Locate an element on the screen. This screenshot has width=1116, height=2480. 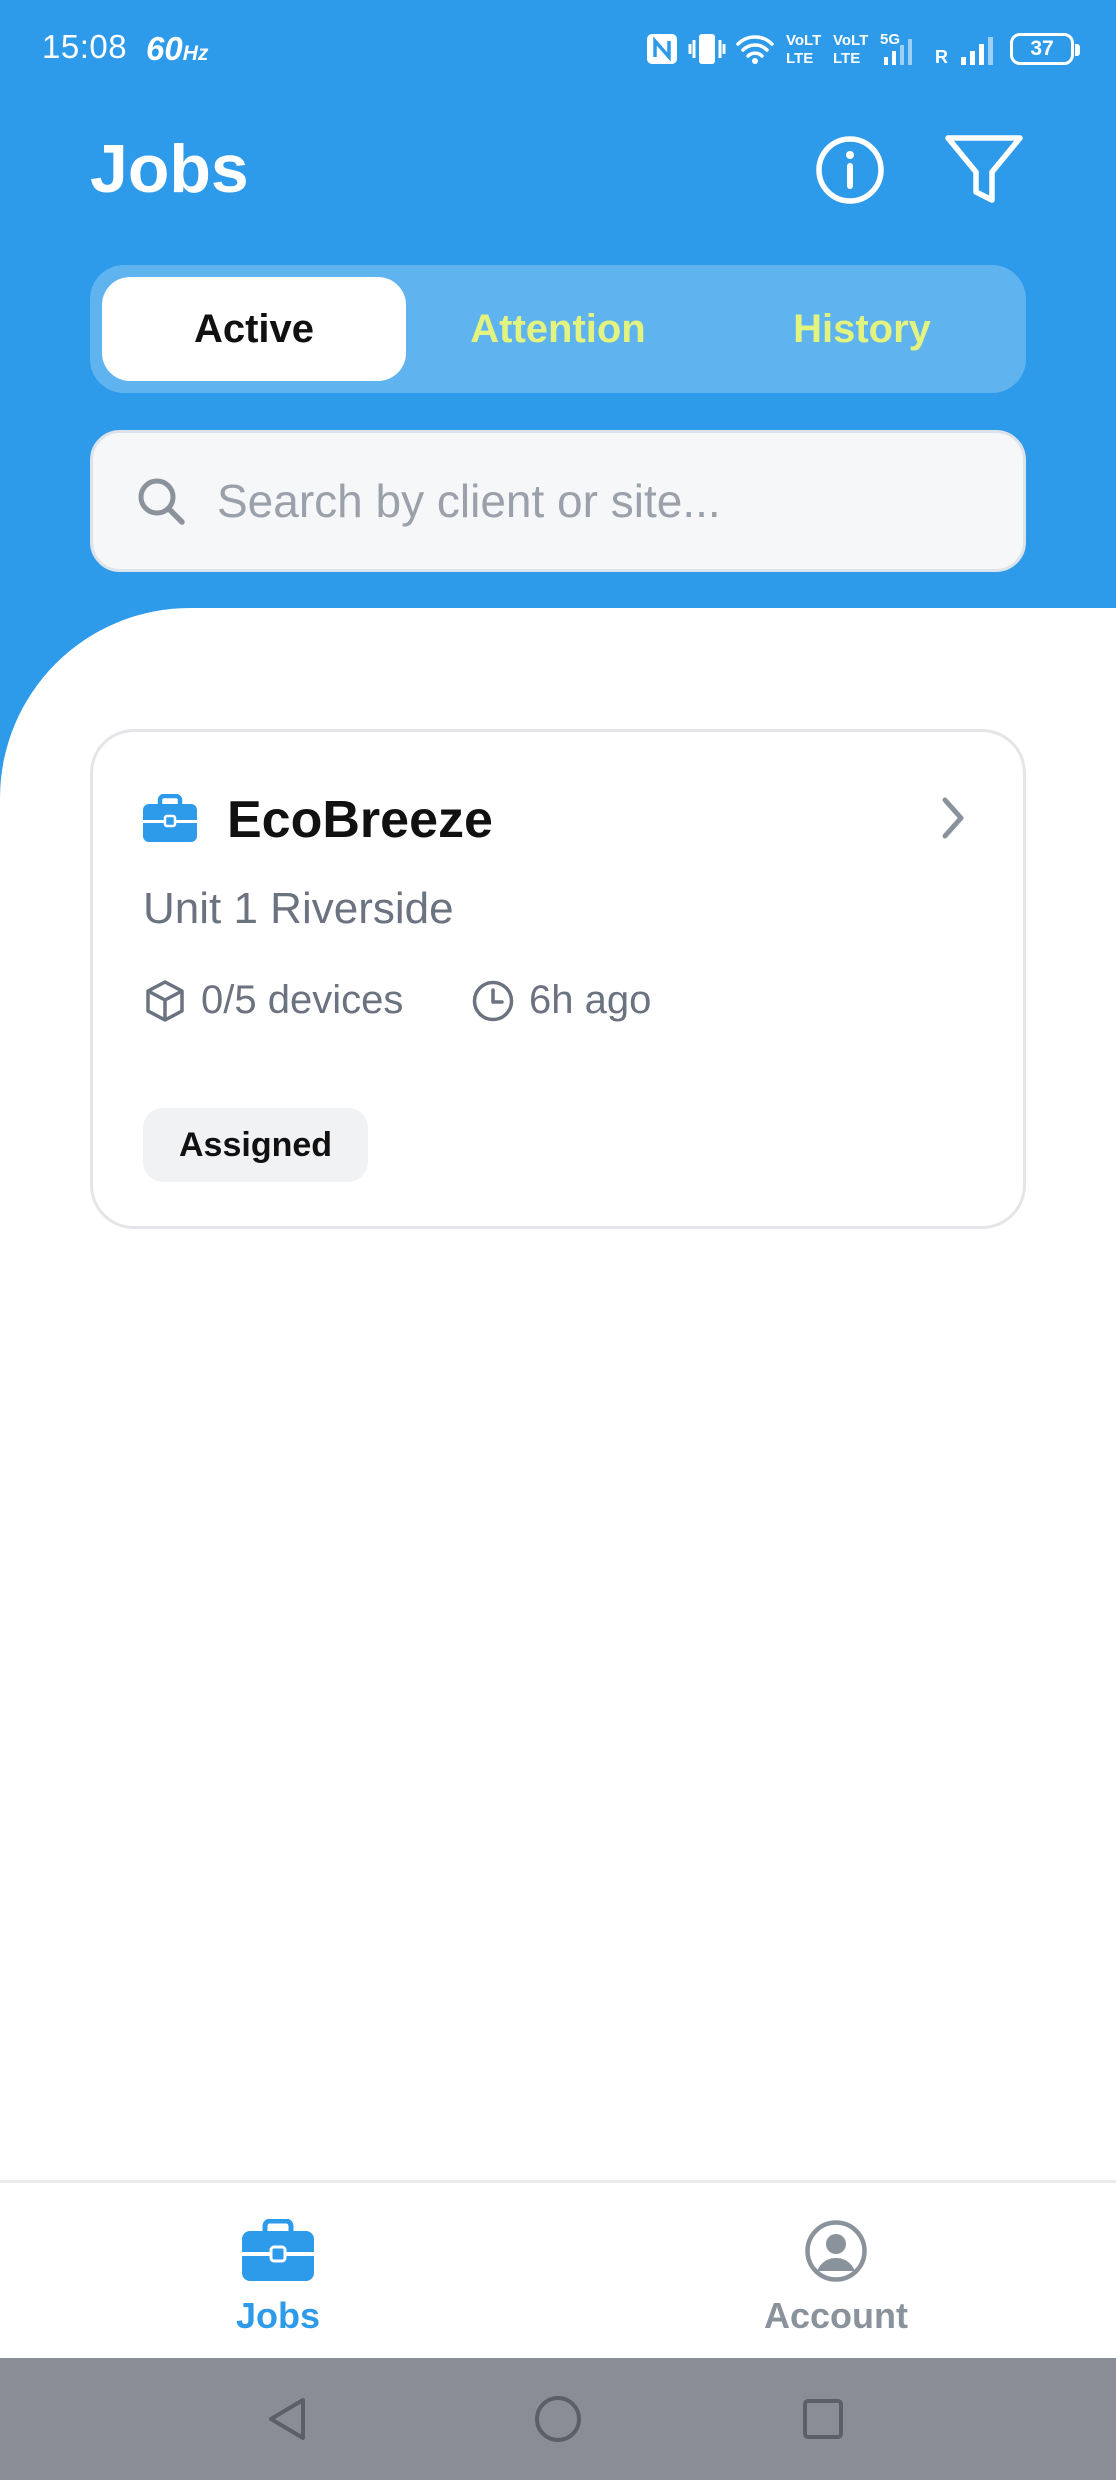
back-icon is located at coordinates (287, 2419).